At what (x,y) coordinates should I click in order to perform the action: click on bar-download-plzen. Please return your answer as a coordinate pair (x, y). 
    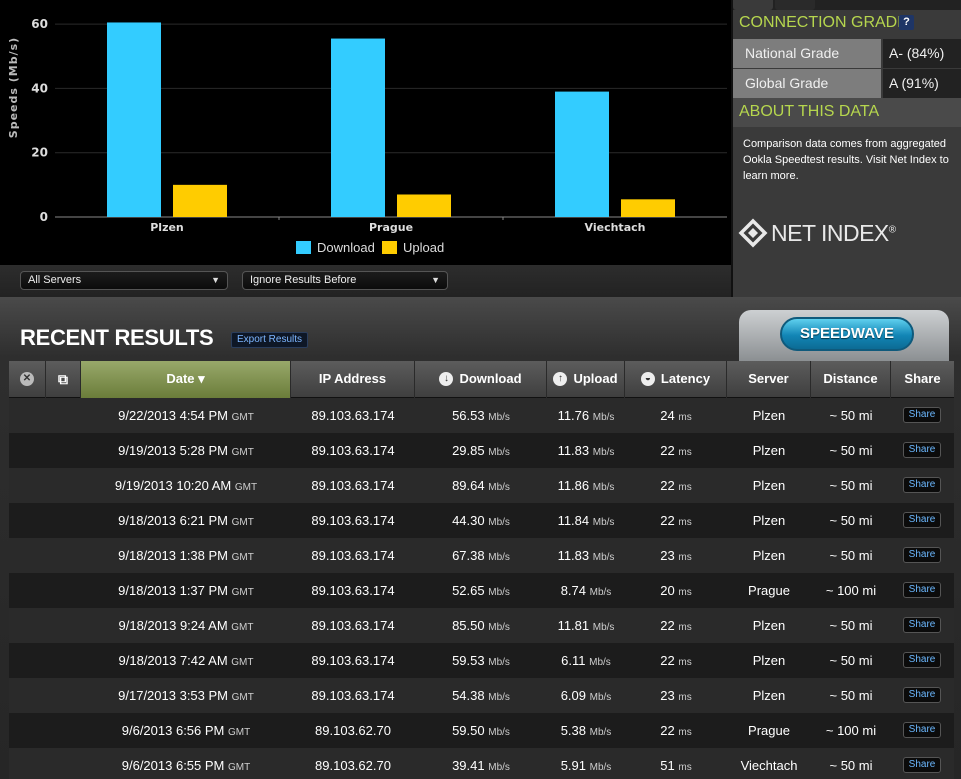
    Looking at the image, I should click on (134, 119).